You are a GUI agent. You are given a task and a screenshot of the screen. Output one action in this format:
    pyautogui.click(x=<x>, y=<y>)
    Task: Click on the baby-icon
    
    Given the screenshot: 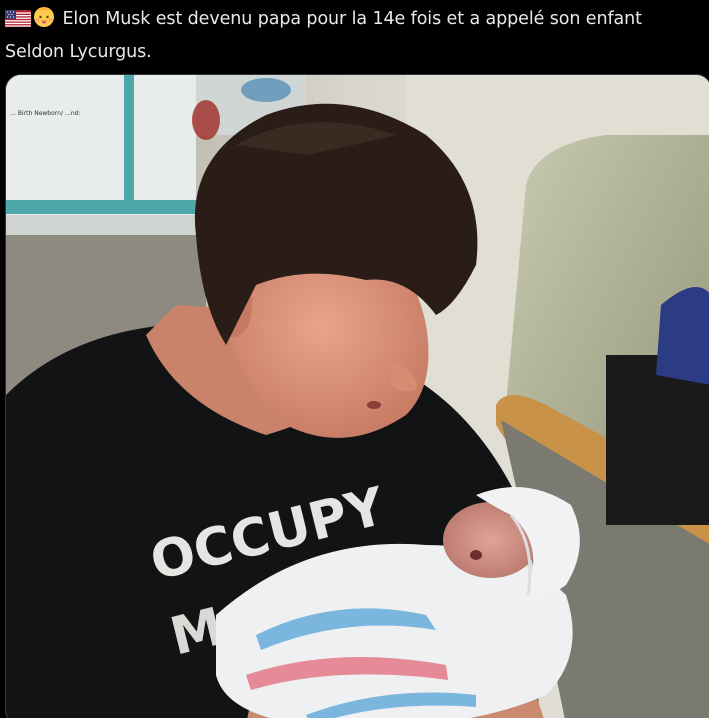 What is the action you would take?
    pyautogui.click(x=44, y=21)
    